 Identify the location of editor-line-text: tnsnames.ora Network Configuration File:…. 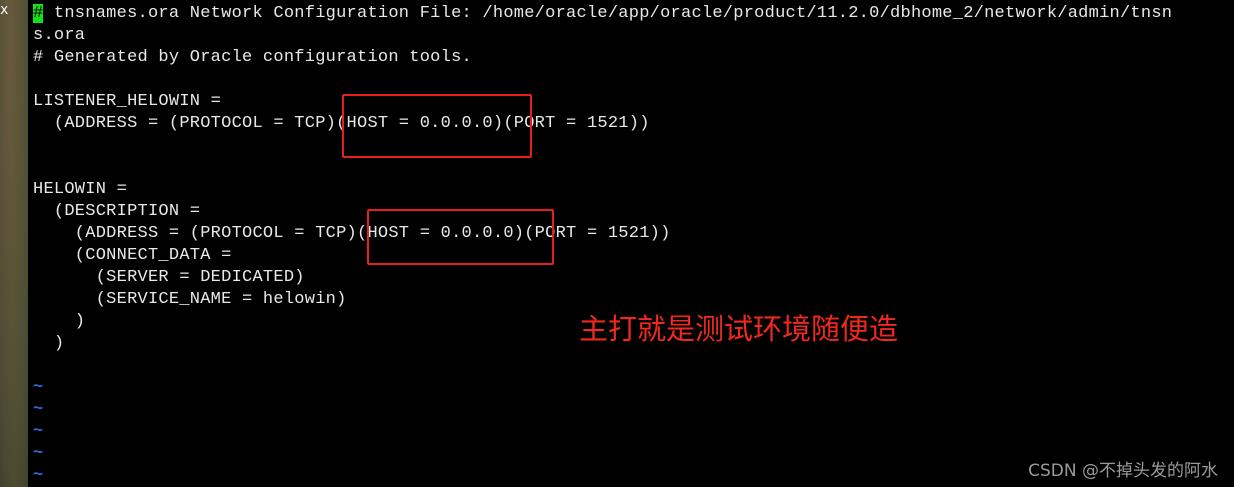
(608, 13).